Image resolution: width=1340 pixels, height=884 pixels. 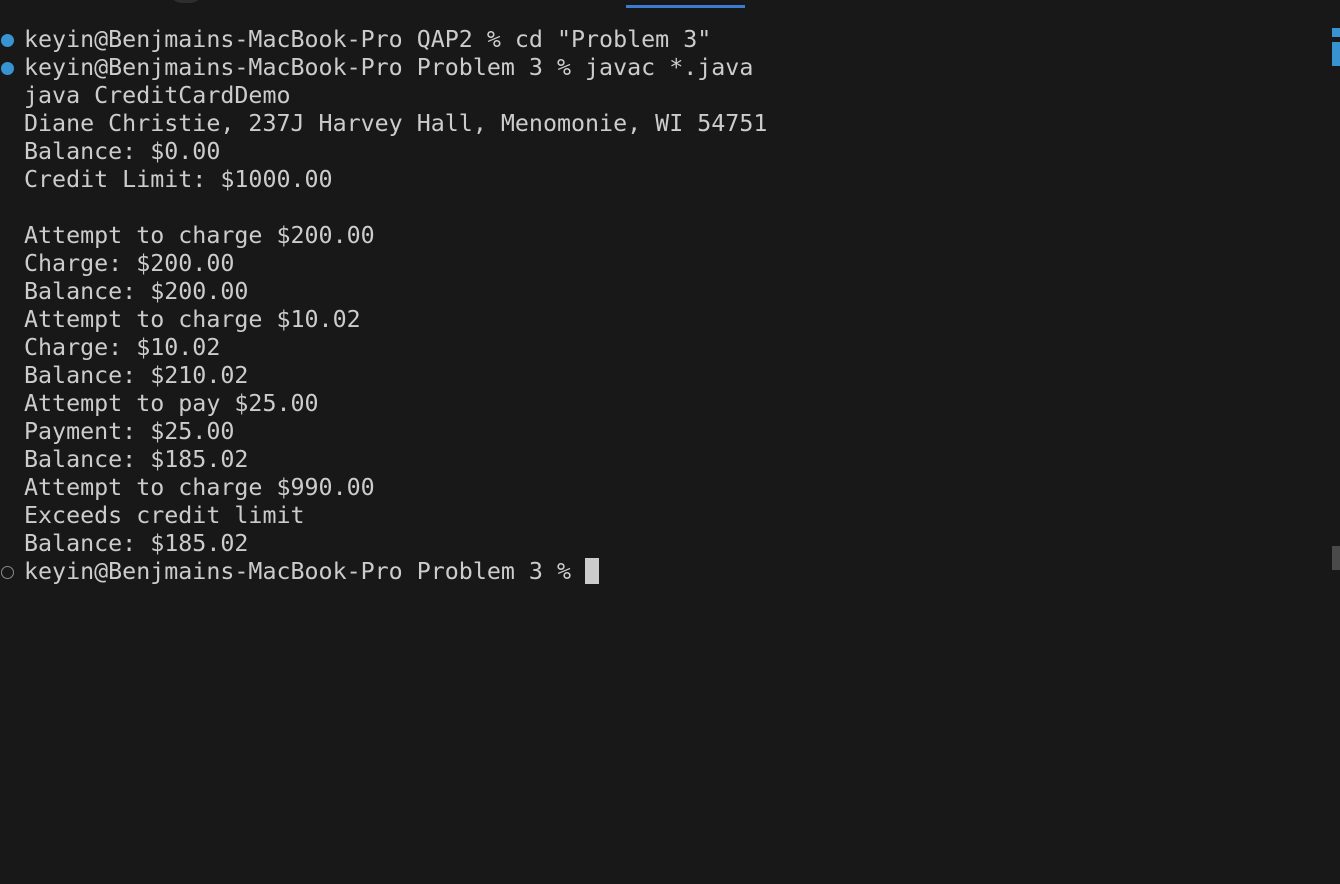 I want to click on command-pending-decoration-icon, so click(x=7, y=572).